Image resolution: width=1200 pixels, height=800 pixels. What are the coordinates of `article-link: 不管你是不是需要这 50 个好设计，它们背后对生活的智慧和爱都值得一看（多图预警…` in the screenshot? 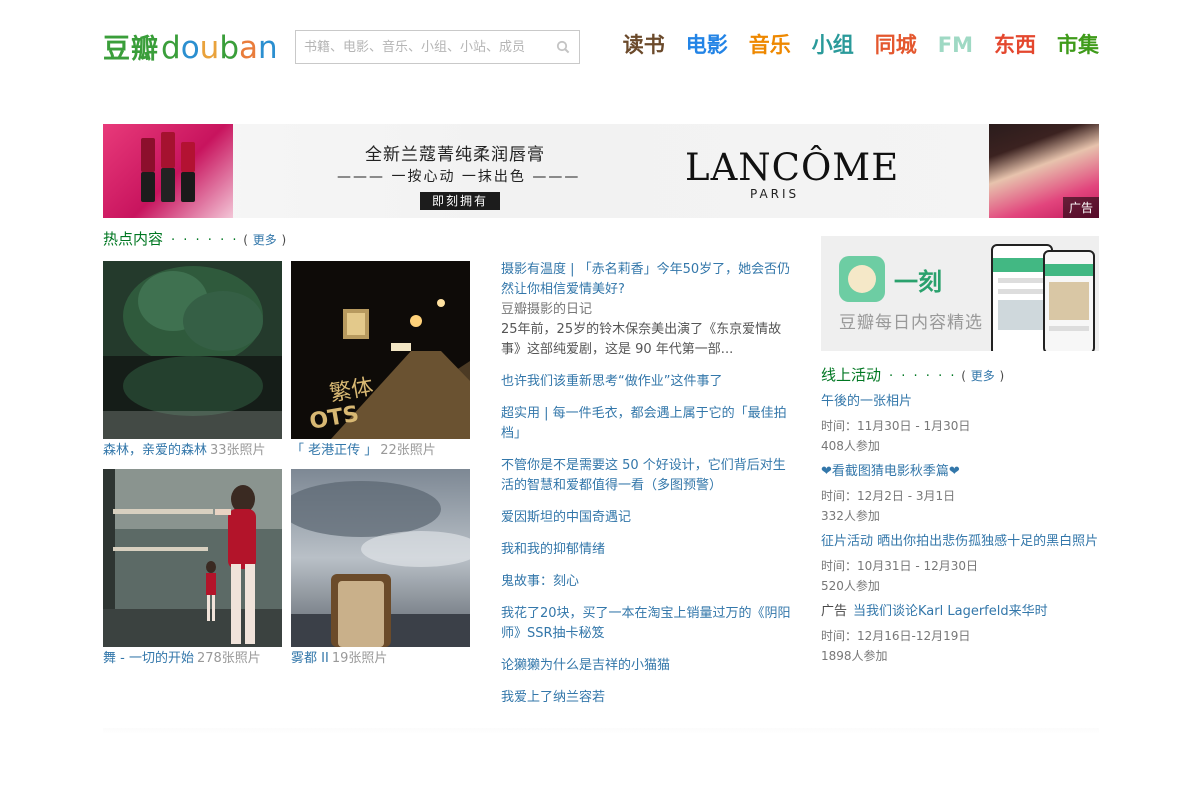 It's located at (646, 476).